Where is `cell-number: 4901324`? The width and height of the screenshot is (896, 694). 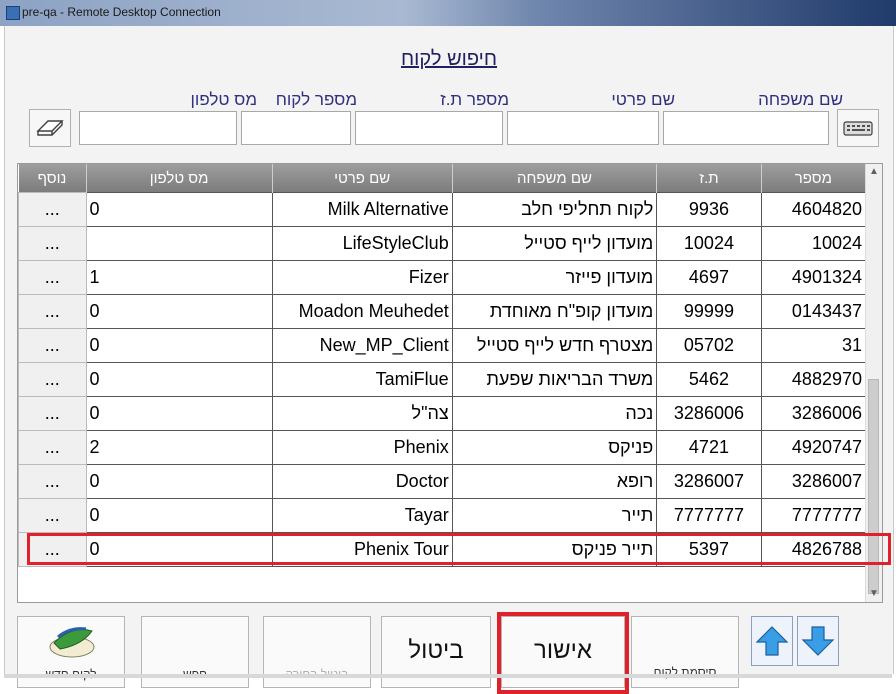 cell-number: 4901324 is located at coordinates (813, 277).